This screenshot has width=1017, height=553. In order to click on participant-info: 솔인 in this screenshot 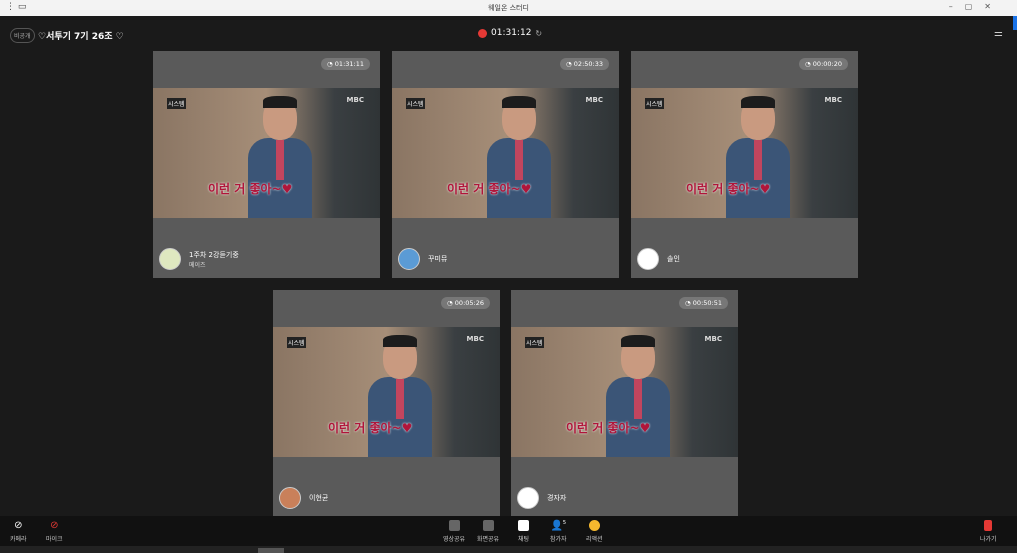, I will do `click(658, 259)`.